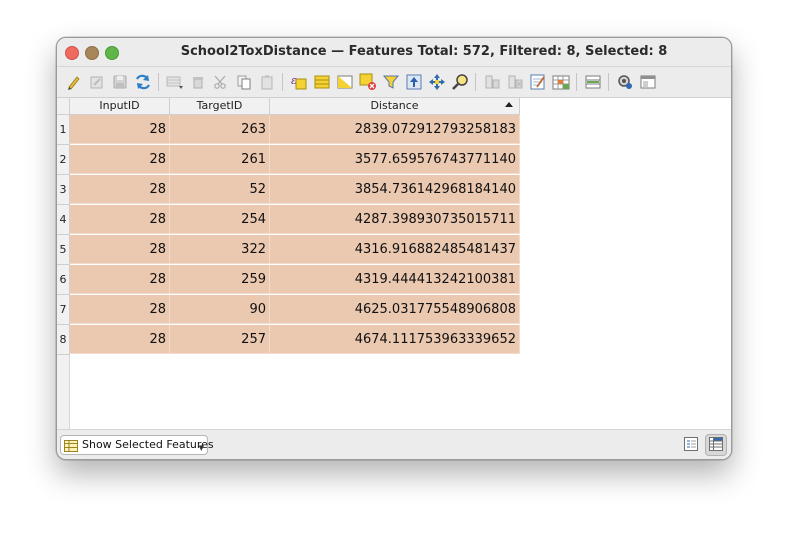  What do you see at coordinates (294, 80) in the screenshot?
I see `svg-text: ε` at bounding box center [294, 80].